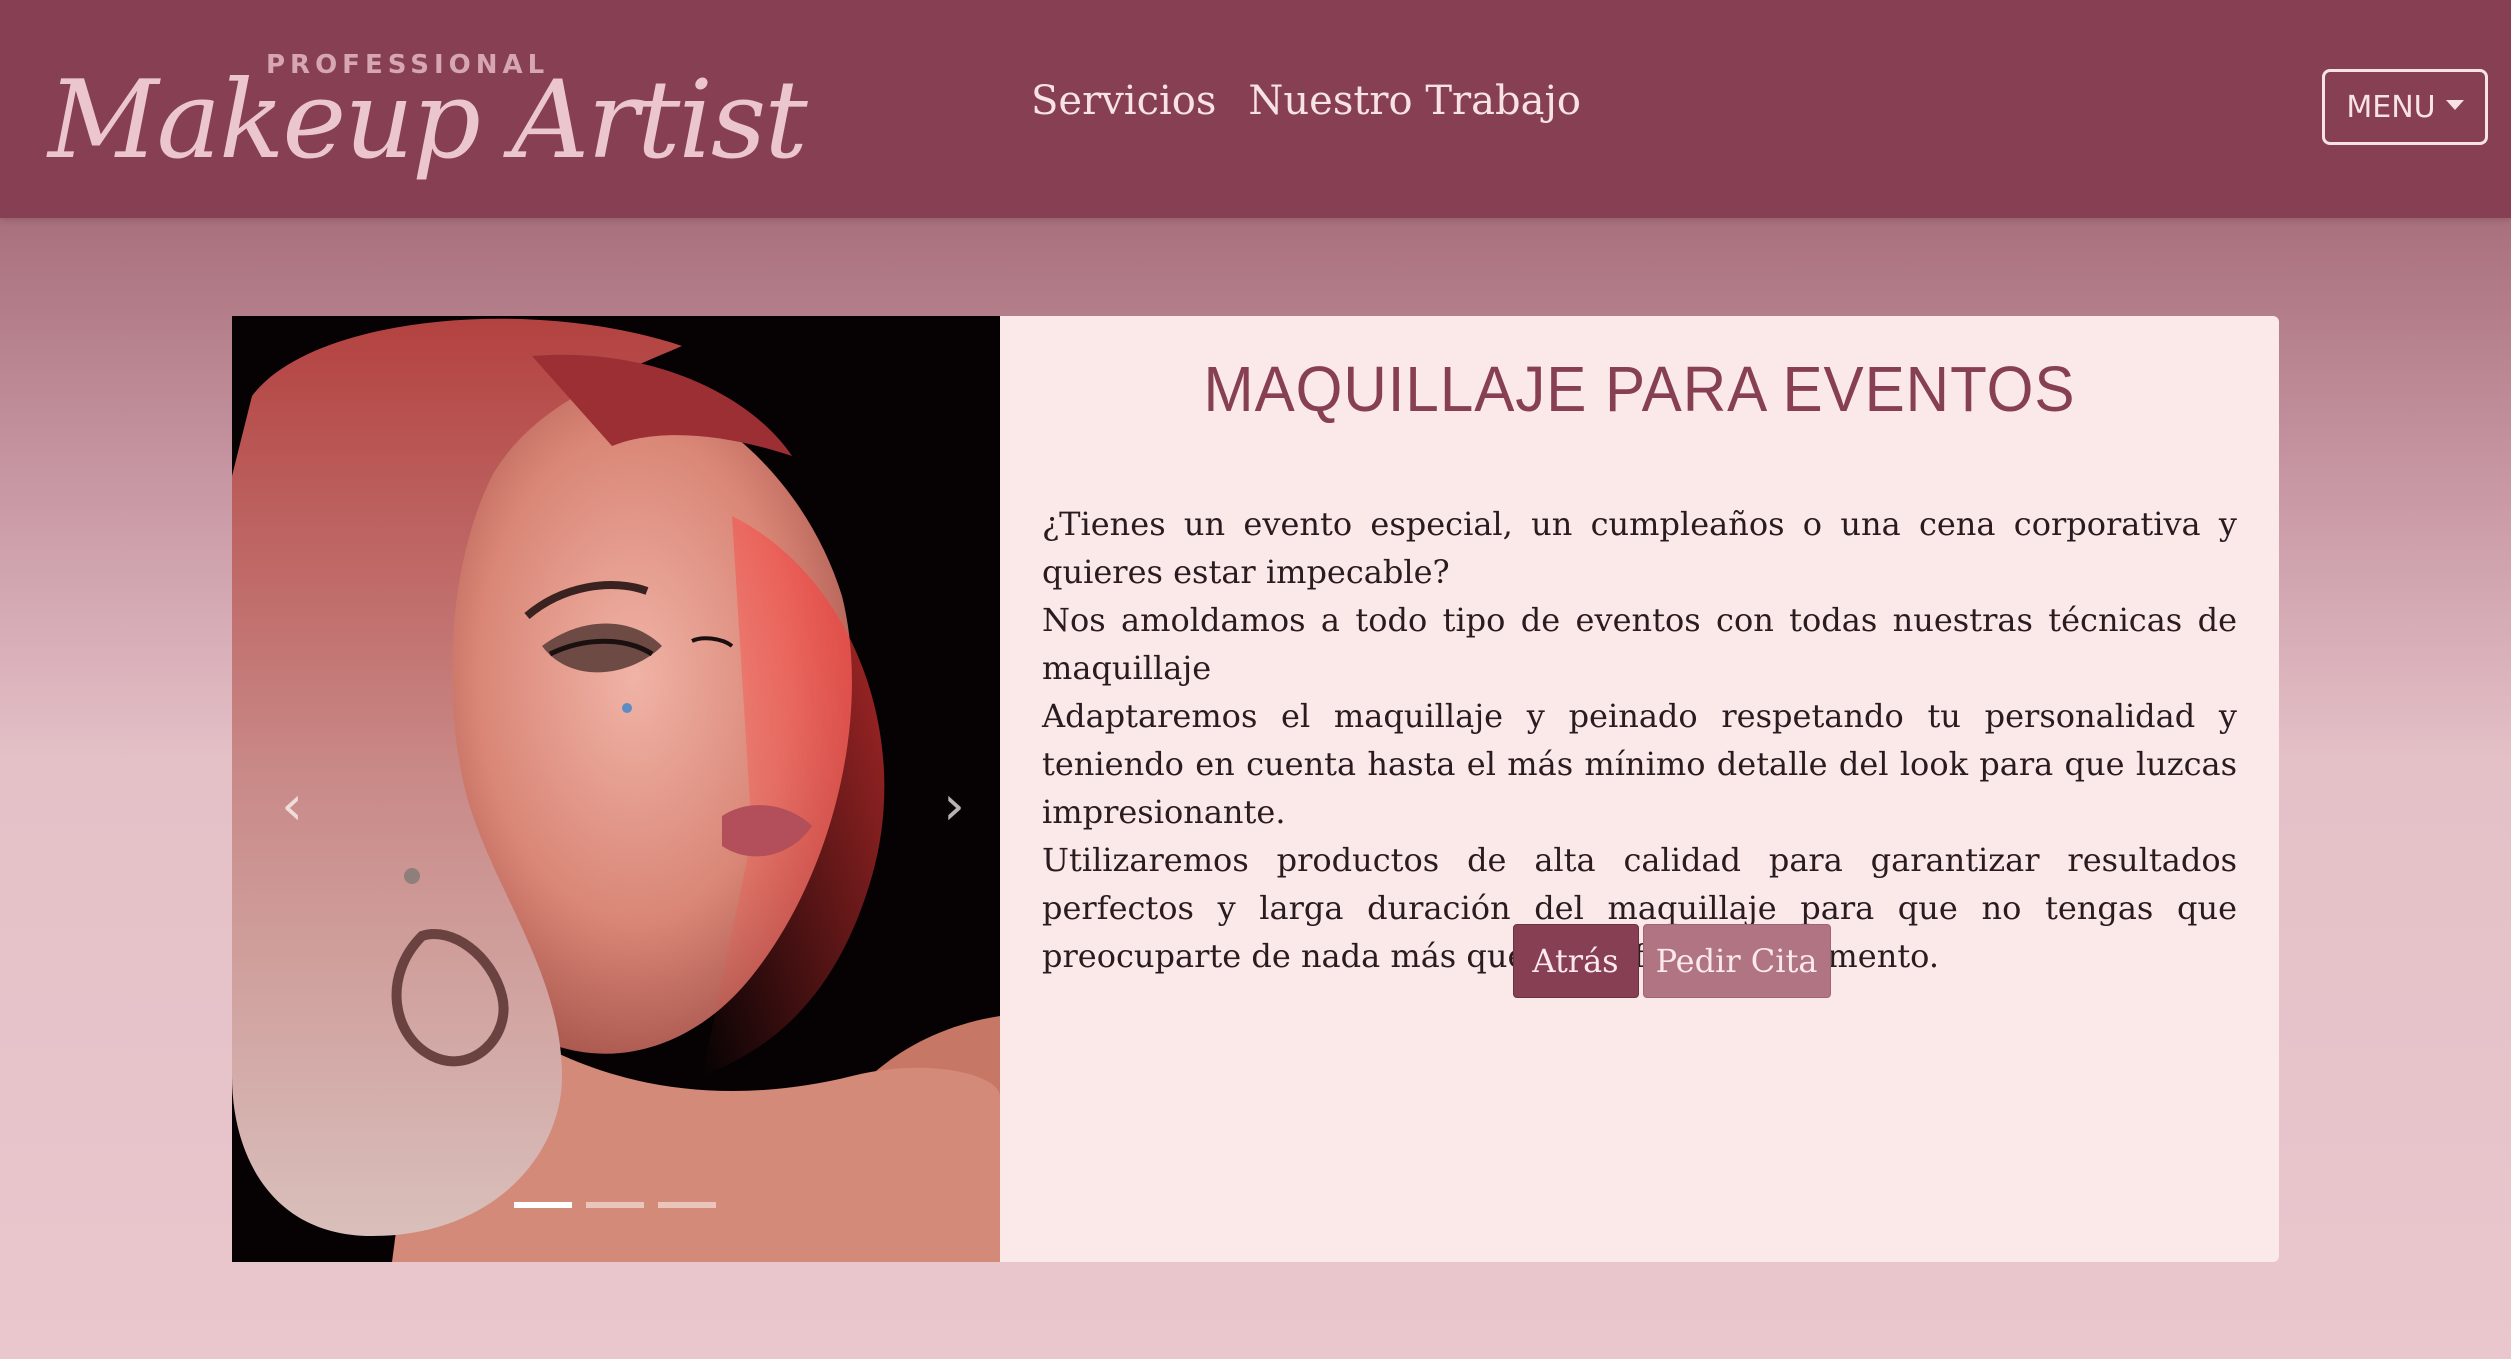 This screenshot has height=1359, width=2511. What do you see at coordinates (428, 120) in the screenshot?
I see `logo-script-text: Makeup Artist` at bounding box center [428, 120].